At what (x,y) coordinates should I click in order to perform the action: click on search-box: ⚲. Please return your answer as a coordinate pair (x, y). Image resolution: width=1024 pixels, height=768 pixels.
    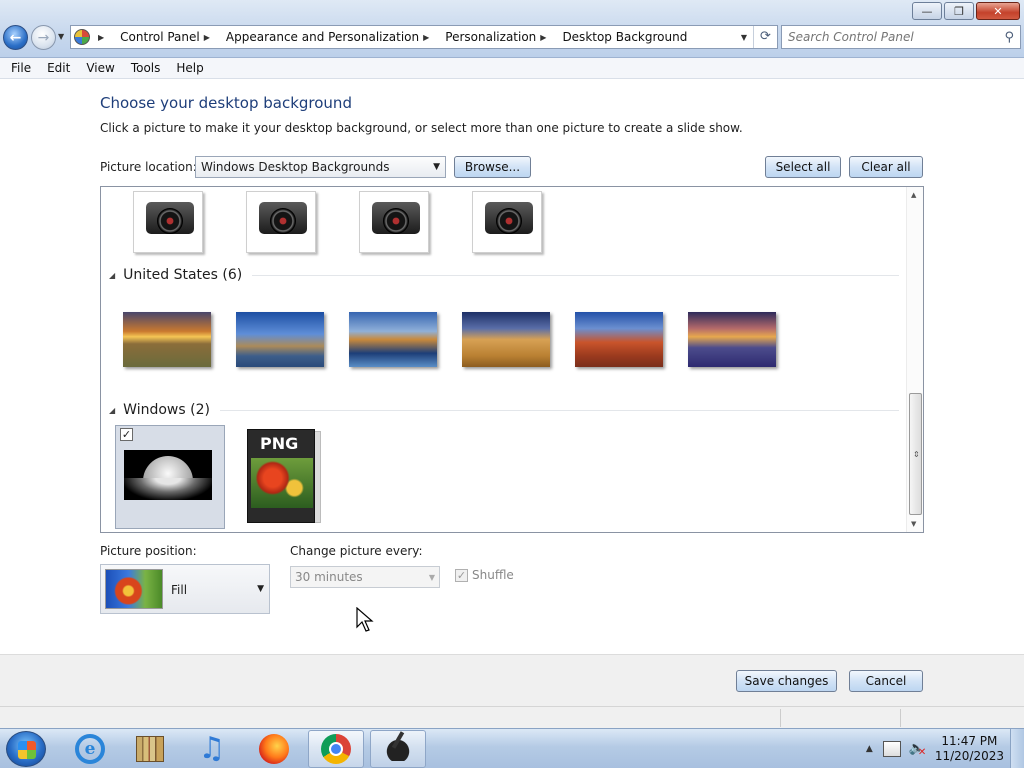
    Looking at the image, I should click on (901, 37).